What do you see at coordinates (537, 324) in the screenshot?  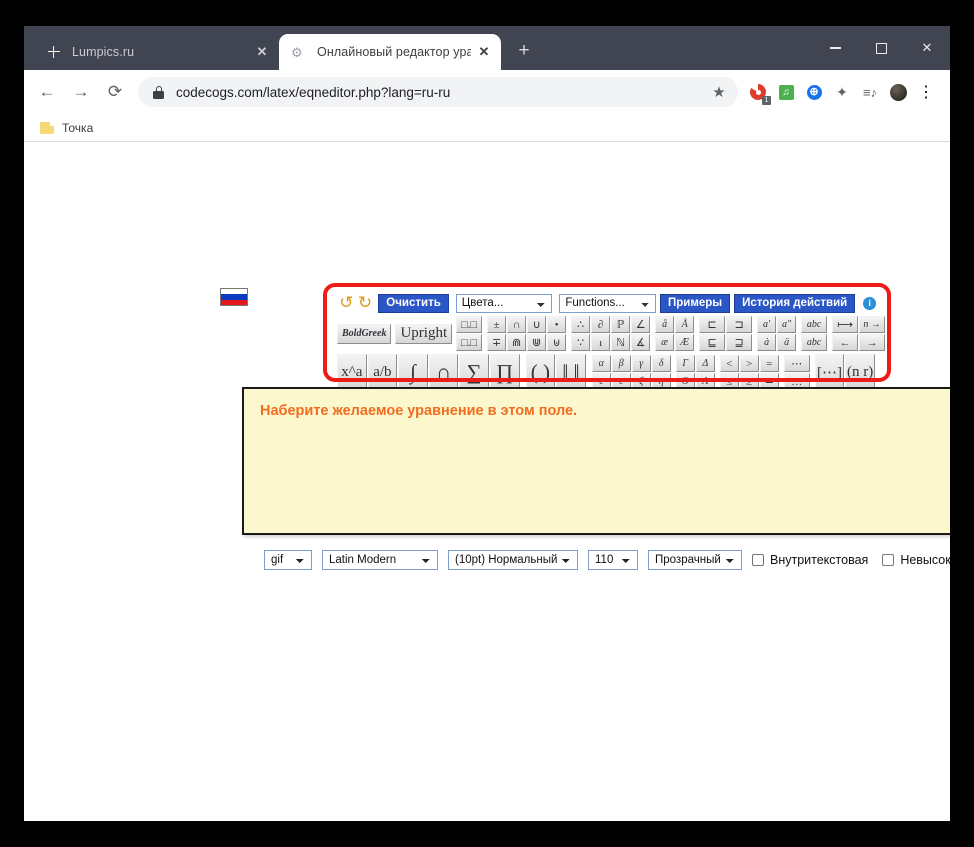 I see `symbol-button: ∪` at bounding box center [537, 324].